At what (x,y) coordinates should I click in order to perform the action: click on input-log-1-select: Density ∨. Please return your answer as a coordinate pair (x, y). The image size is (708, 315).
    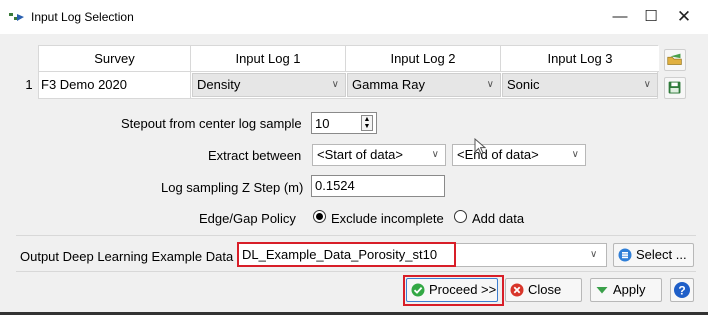
    Looking at the image, I should click on (269, 85).